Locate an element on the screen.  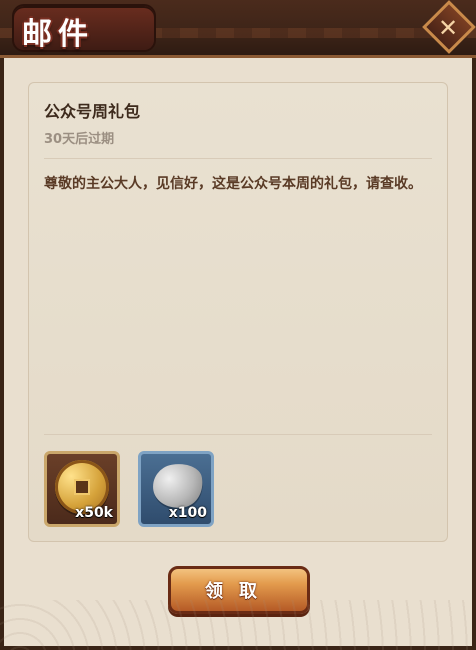
mail-subject: 公众号周礼包 is located at coordinates (92, 111).